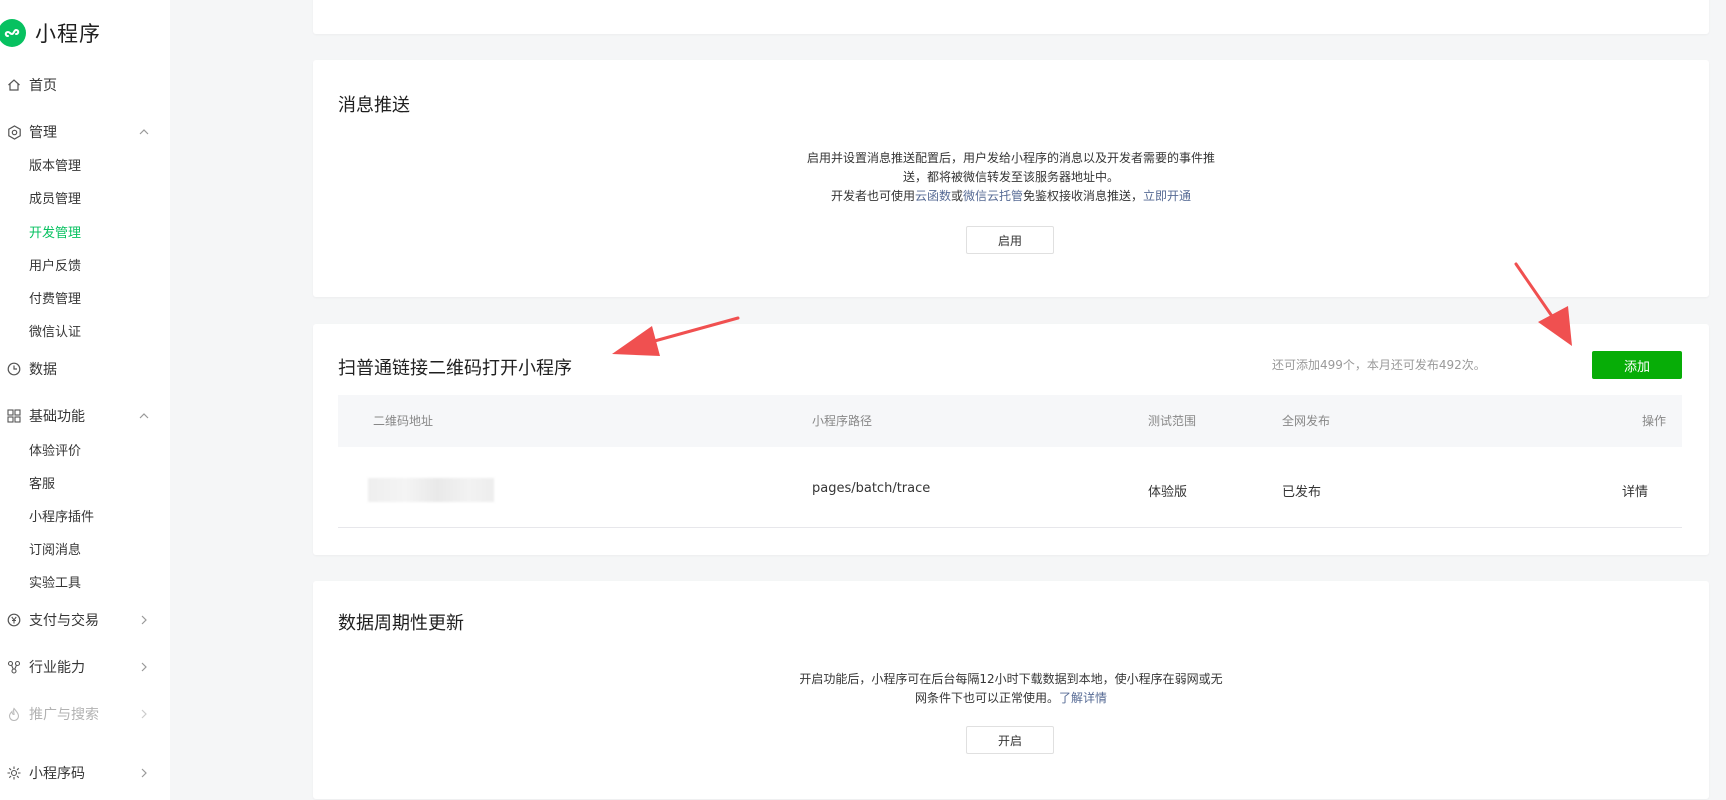 The image size is (1726, 800). I want to click on nav-data: 数据, so click(80, 369).